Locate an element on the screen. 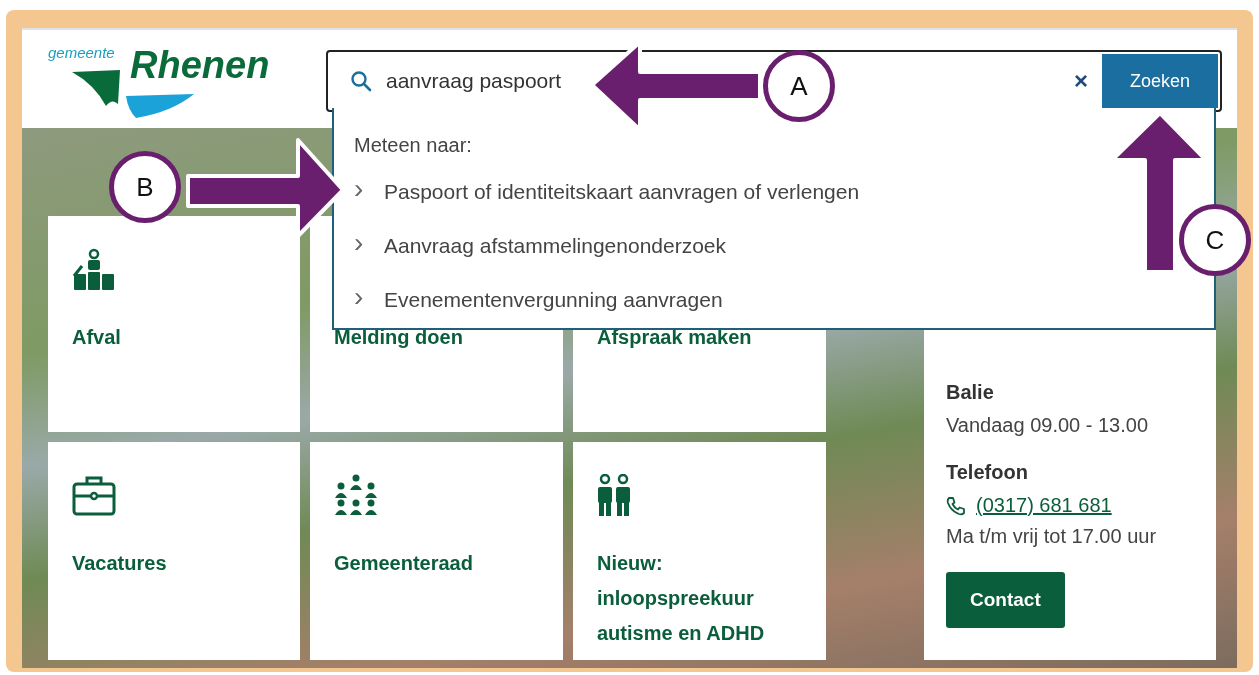 This screenshot has height=675, width=1259. logo-name-text: Rhenen is located at coordinates (200, 65).